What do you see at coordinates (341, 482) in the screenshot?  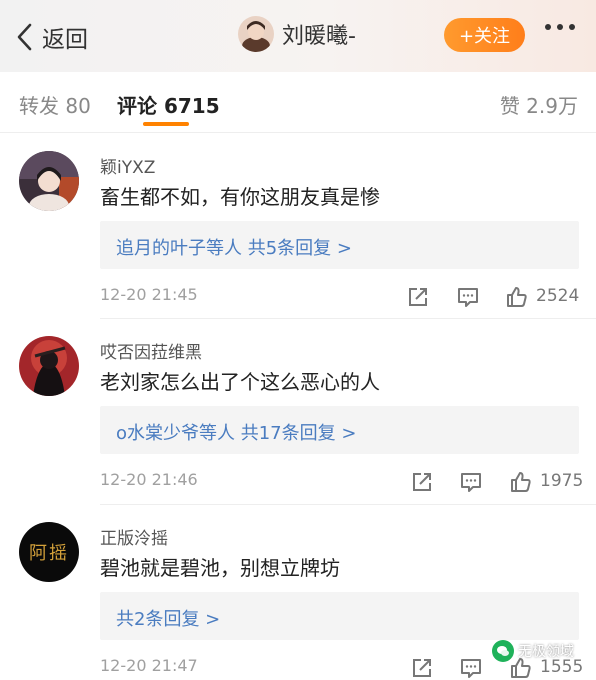 I see `comment-meta: 12-20 21:46 1975` at bounding box center [341, 482].